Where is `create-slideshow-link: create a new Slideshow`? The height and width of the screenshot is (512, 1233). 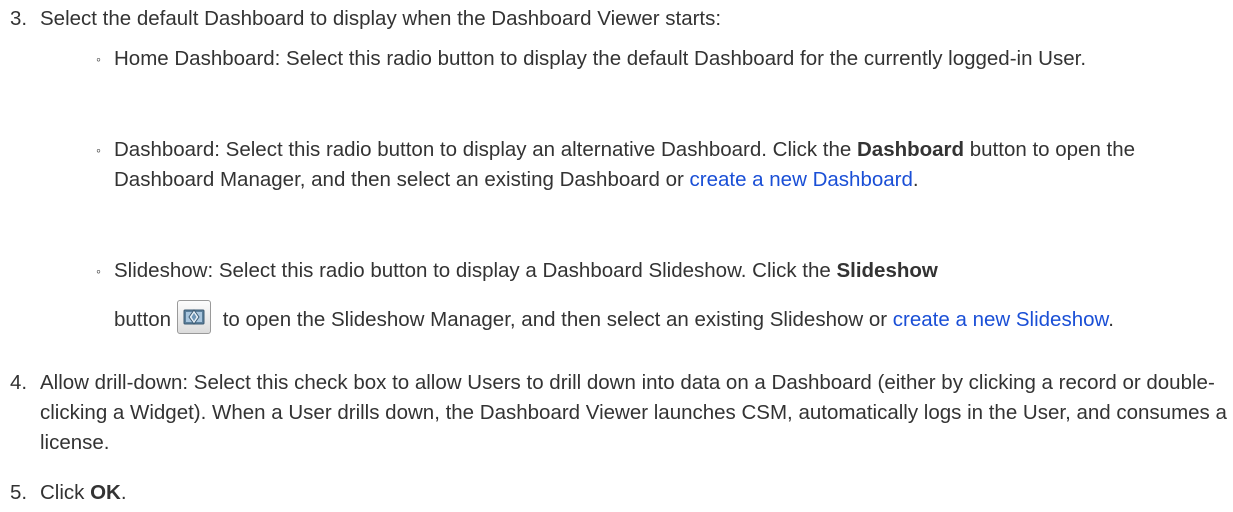 create-slideshow-link: create a new Slideshow is located at coordinates (1000, 319).